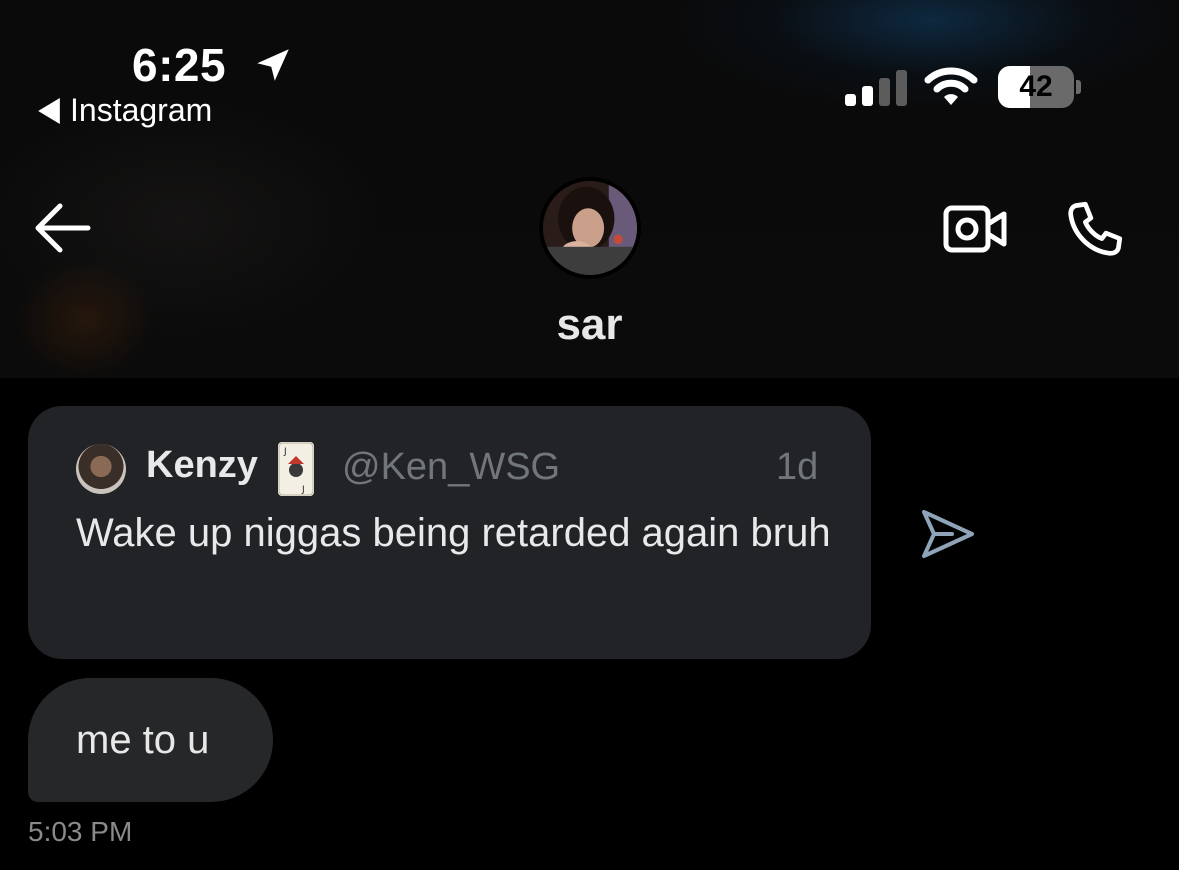 This screenshot has width=1179, height=870. I want to click on joker-card-emoji-icon: J J, so click(296, 469).